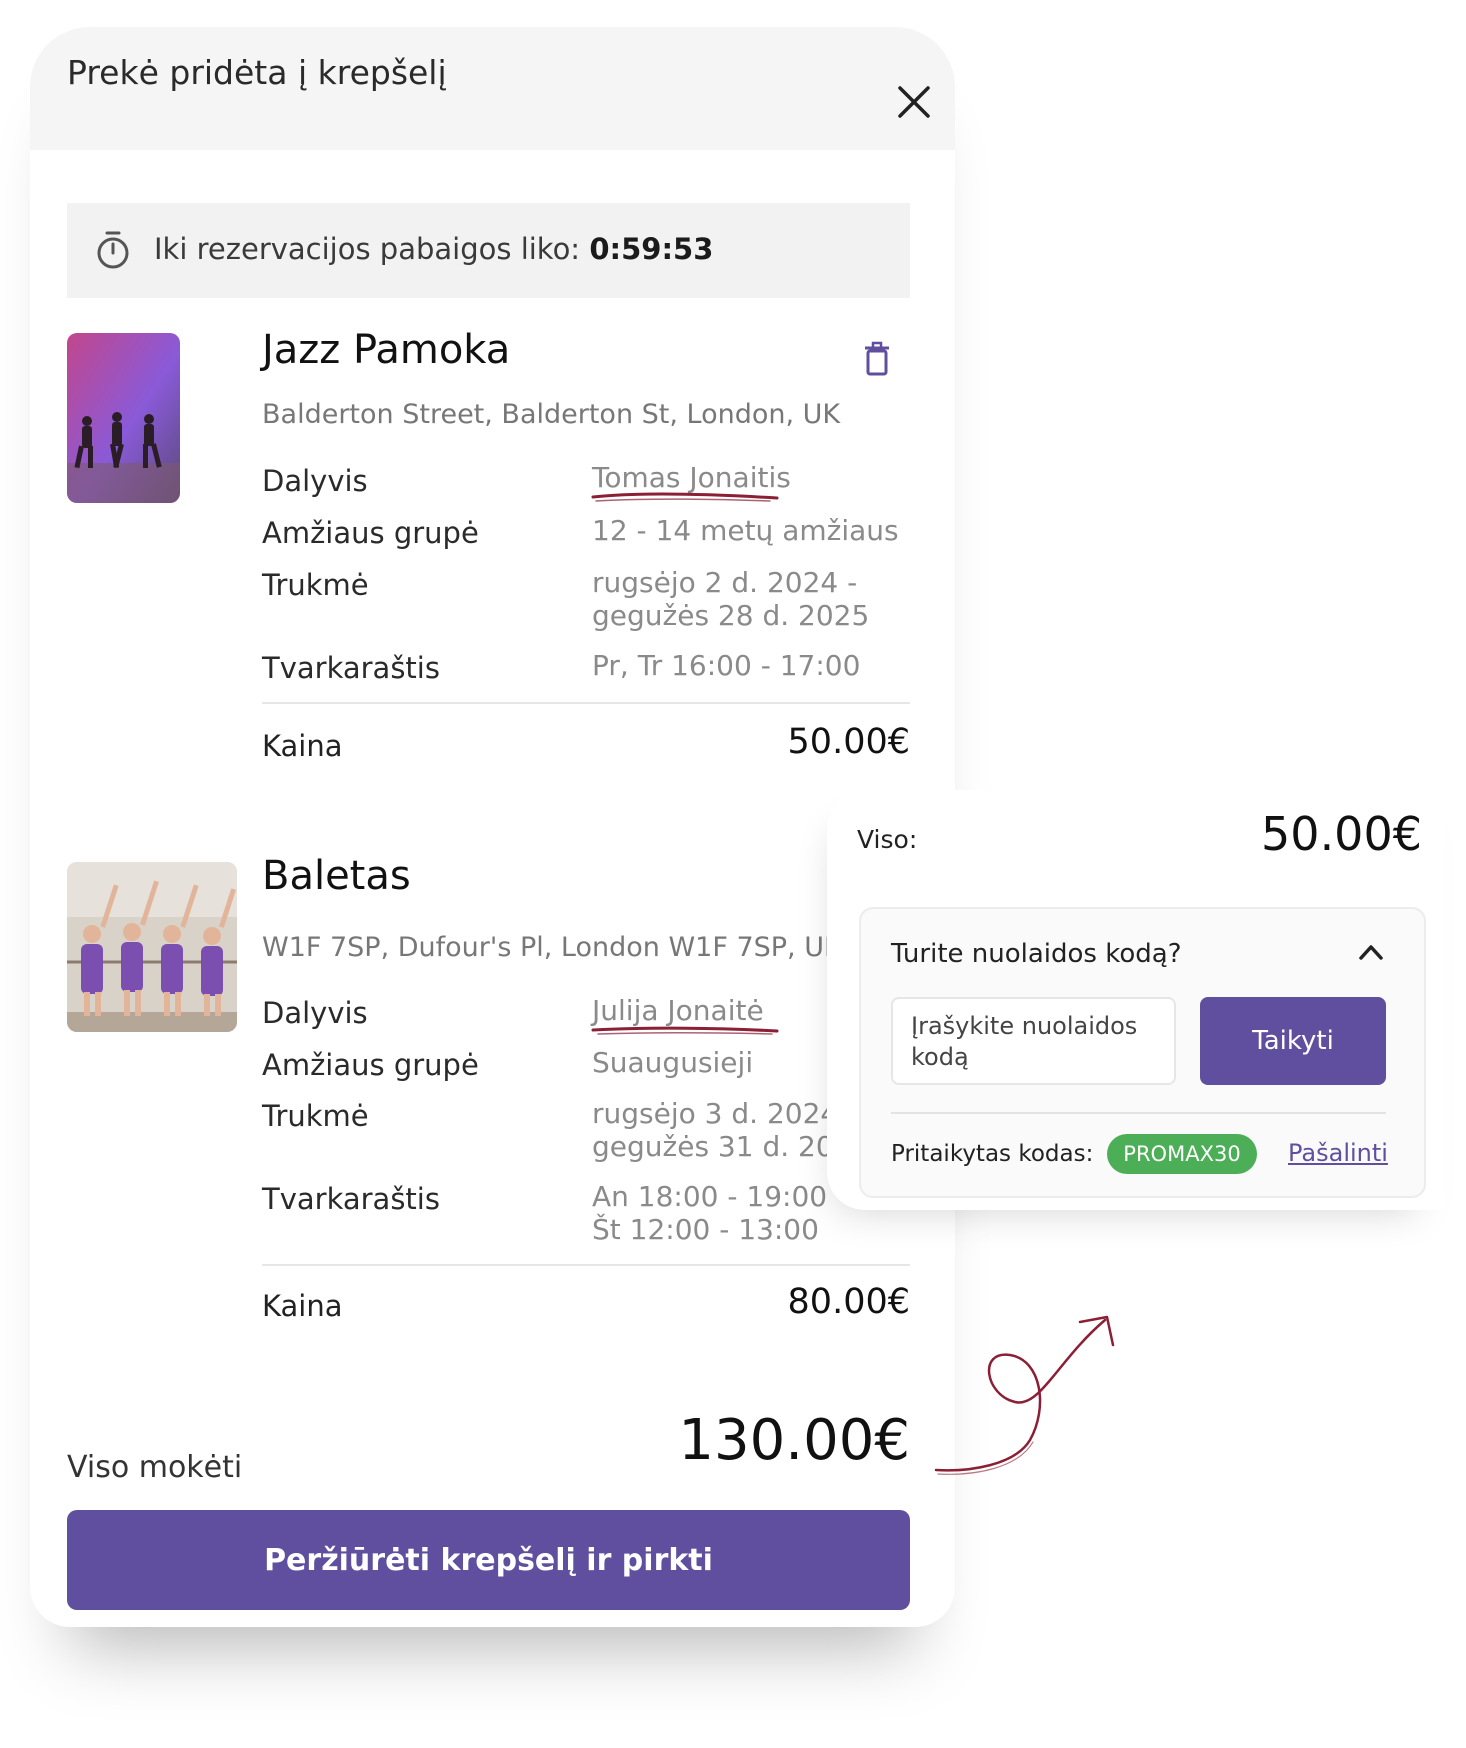 This screenshot has height=1748, width=1466. What do you see at coordinates (710, 1213) in the screenshot?
I see `schedule-value: An 18:00 - 19:00 Št 12:00 - 13:00` at bounding box center [710, 1213].